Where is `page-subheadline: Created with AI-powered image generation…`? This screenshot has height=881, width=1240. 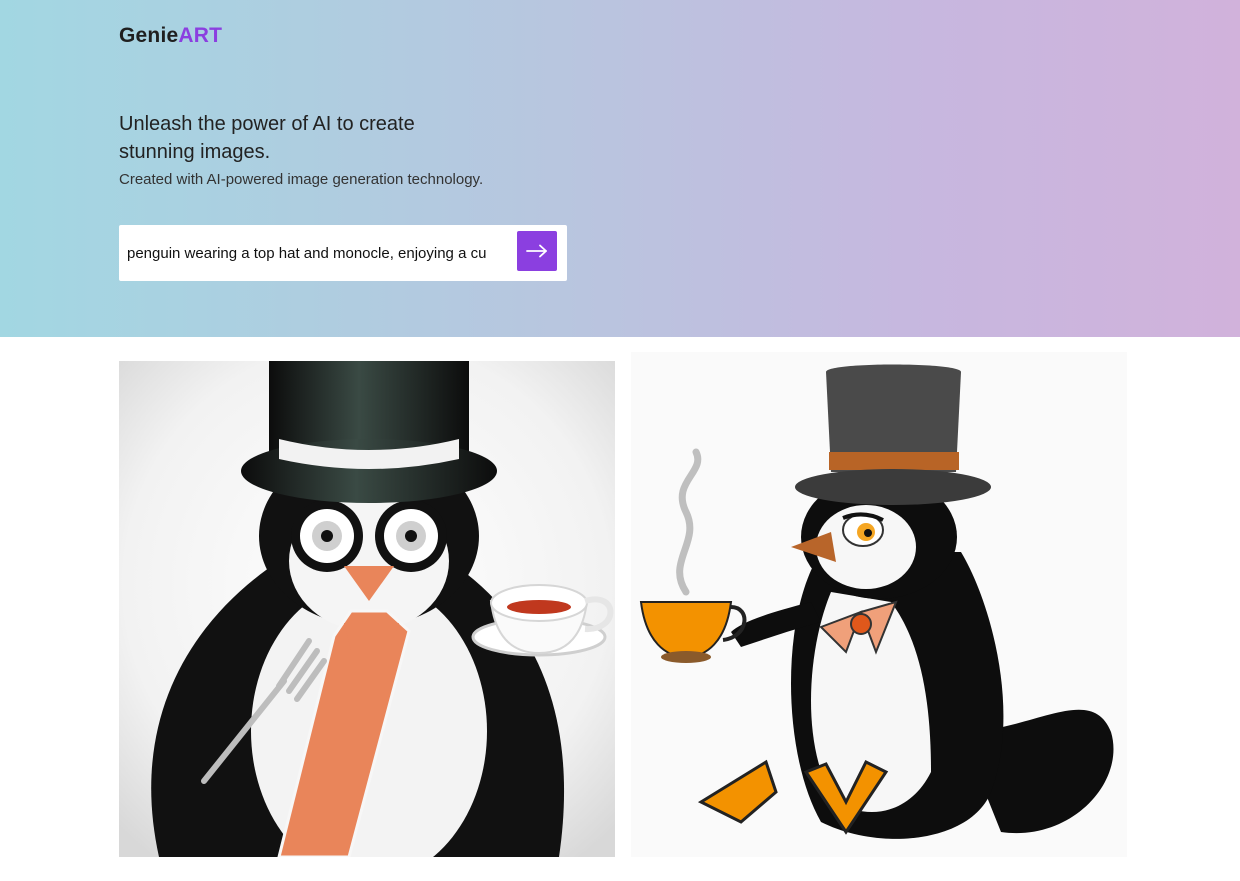 page-subheadline: Created with AI-powered image generation… is located at coordinates (301, 179).